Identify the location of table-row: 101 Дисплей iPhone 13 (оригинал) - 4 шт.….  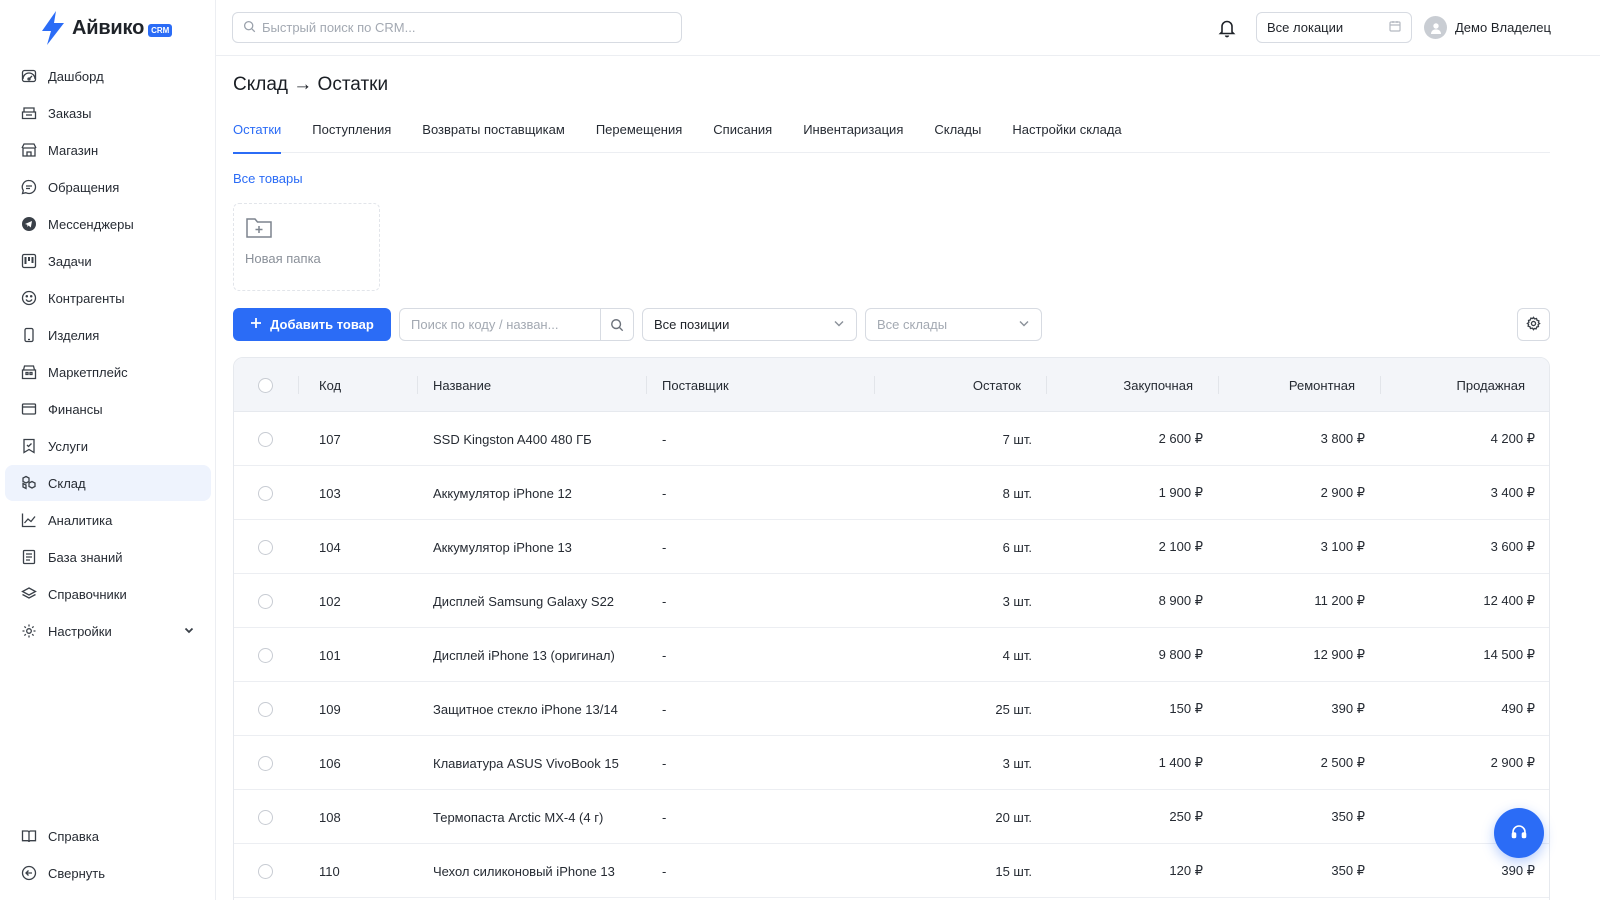
(891, 655).